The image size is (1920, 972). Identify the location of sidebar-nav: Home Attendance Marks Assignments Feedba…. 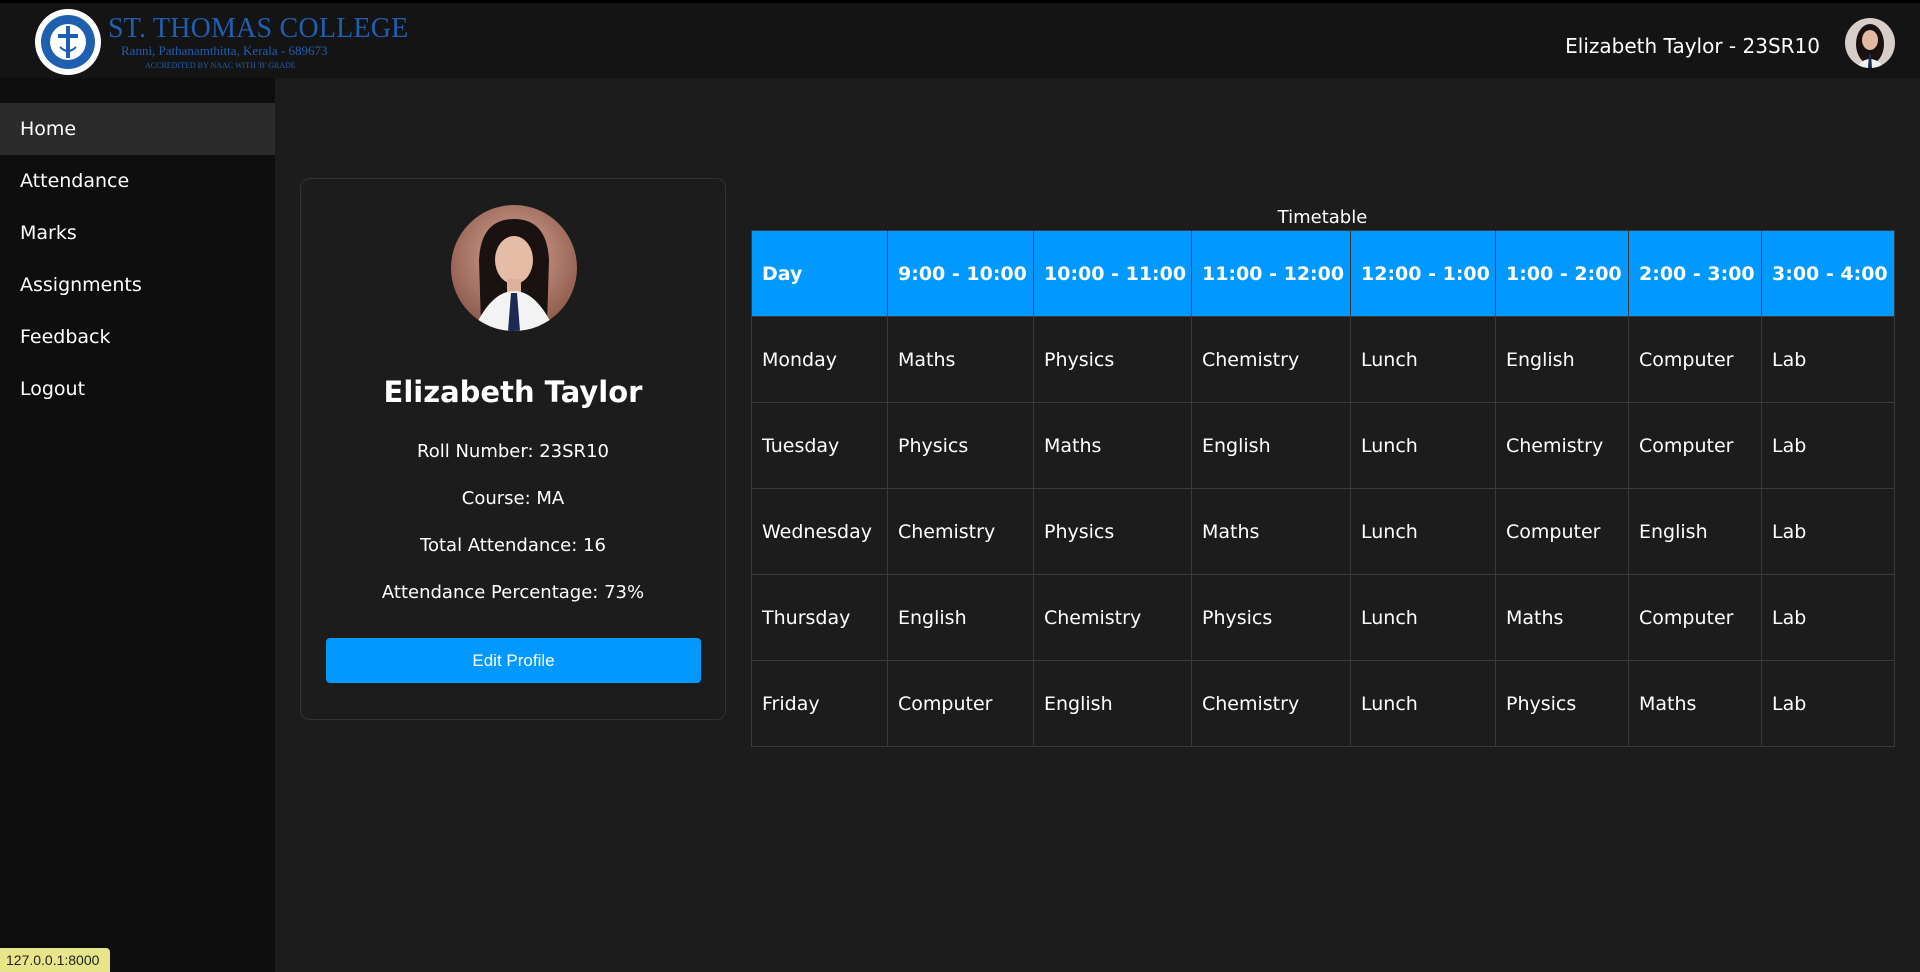
(137, 525).